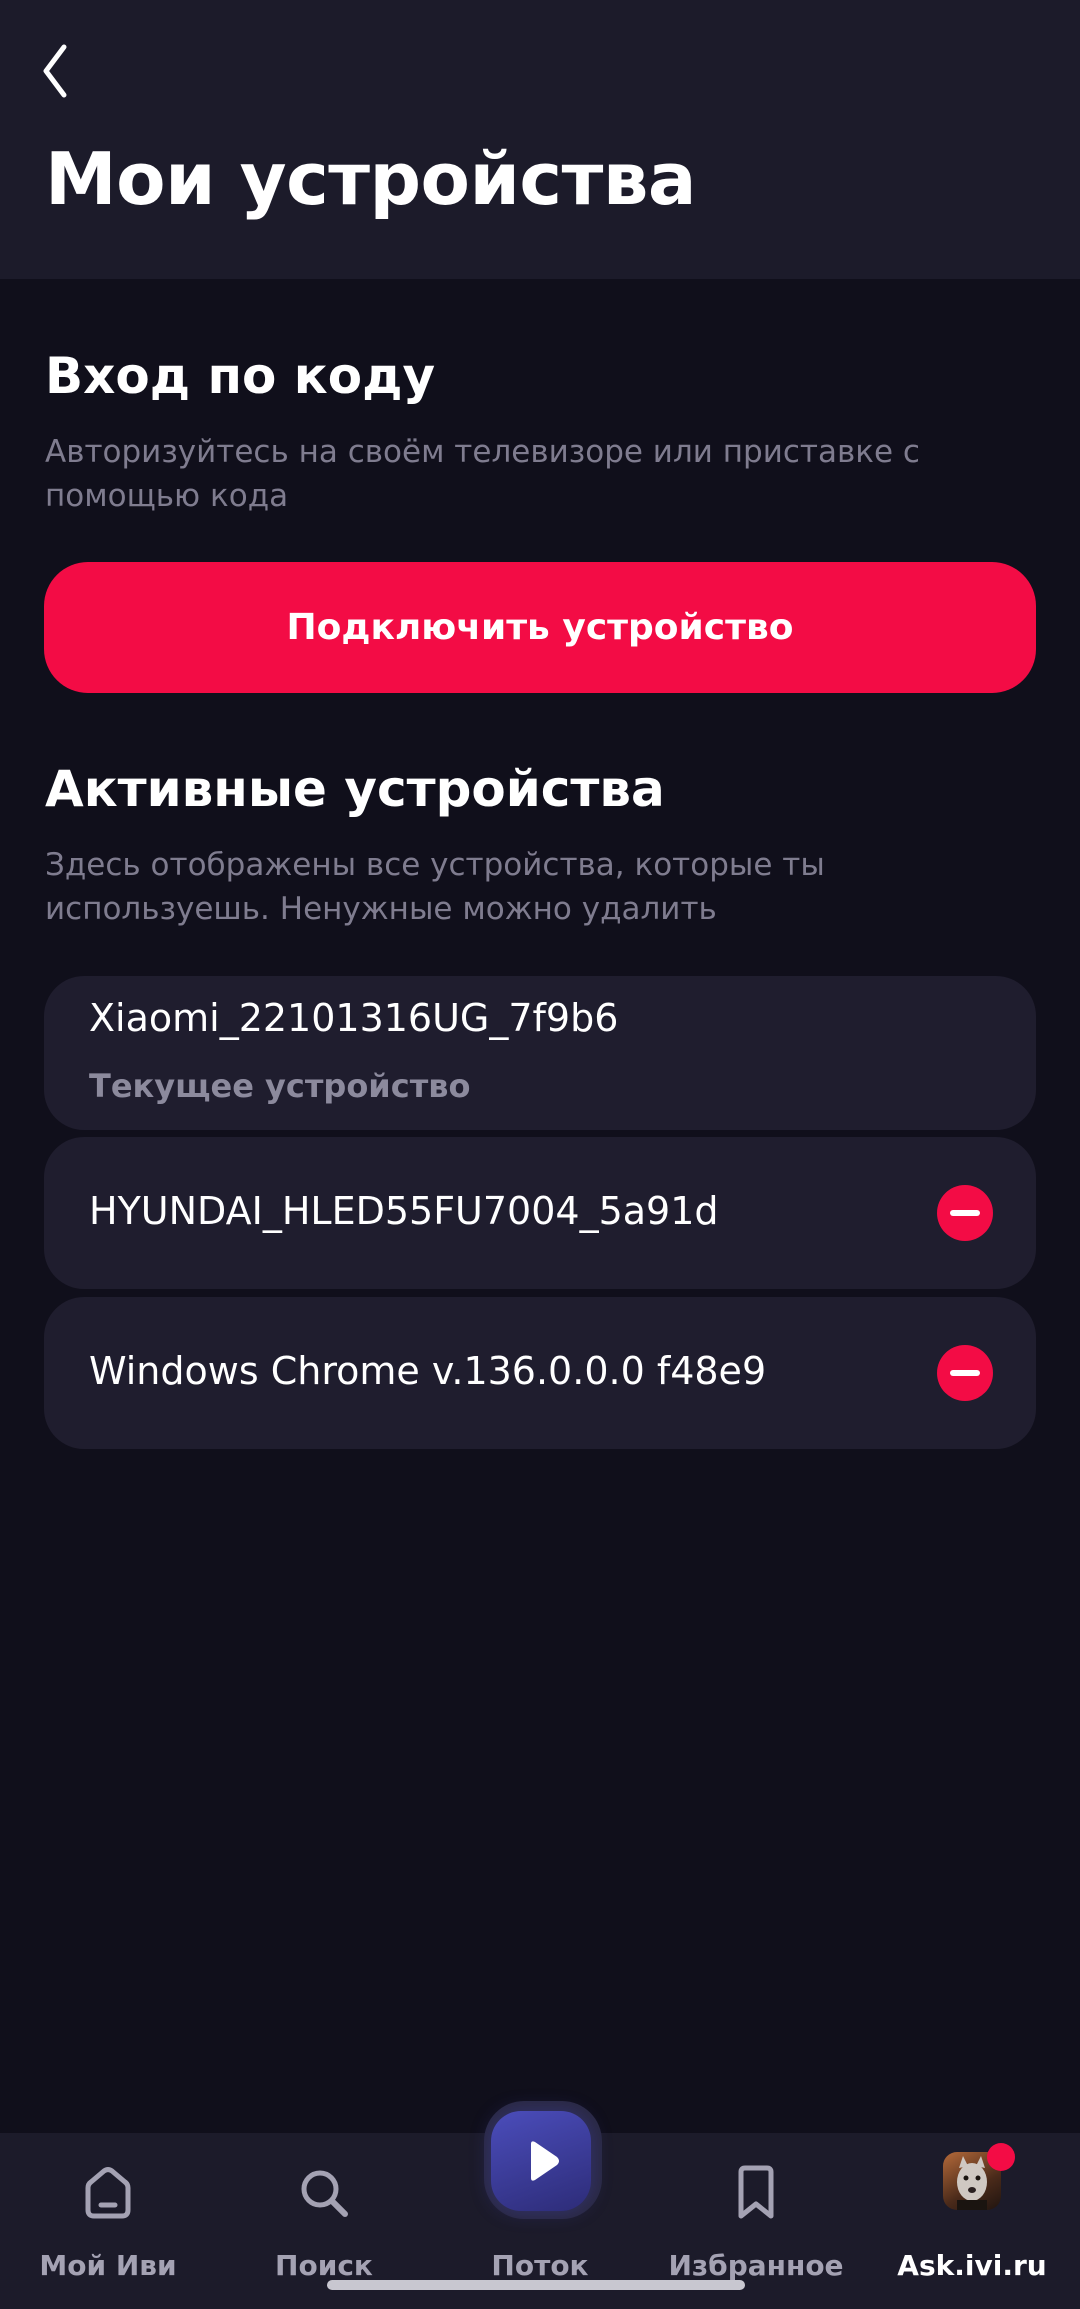 The image size is (1080, 2309). Describe the element at coordinates (404, 1211) in the screenshot. I see `device-name: HYUNDAI_HLED55FU7004_5a91d` at that location.